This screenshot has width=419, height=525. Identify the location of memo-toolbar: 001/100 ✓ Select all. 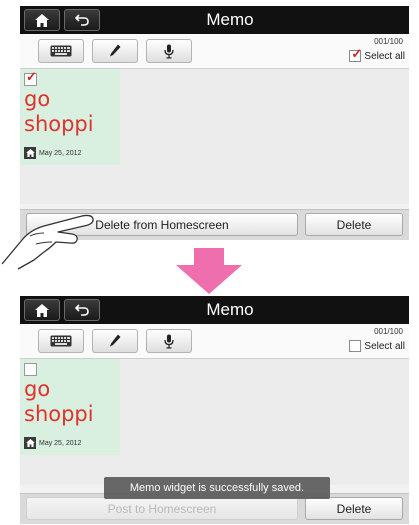
(214, 51).